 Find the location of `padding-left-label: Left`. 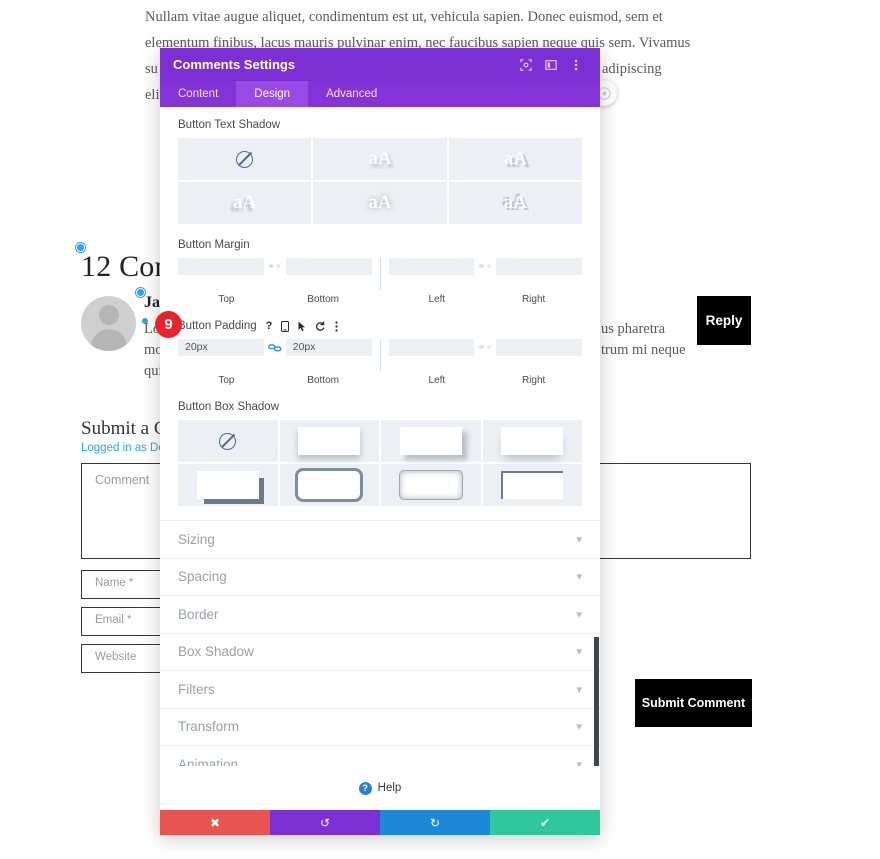

padding-left-label: Left is located at coordinates (437, 380).